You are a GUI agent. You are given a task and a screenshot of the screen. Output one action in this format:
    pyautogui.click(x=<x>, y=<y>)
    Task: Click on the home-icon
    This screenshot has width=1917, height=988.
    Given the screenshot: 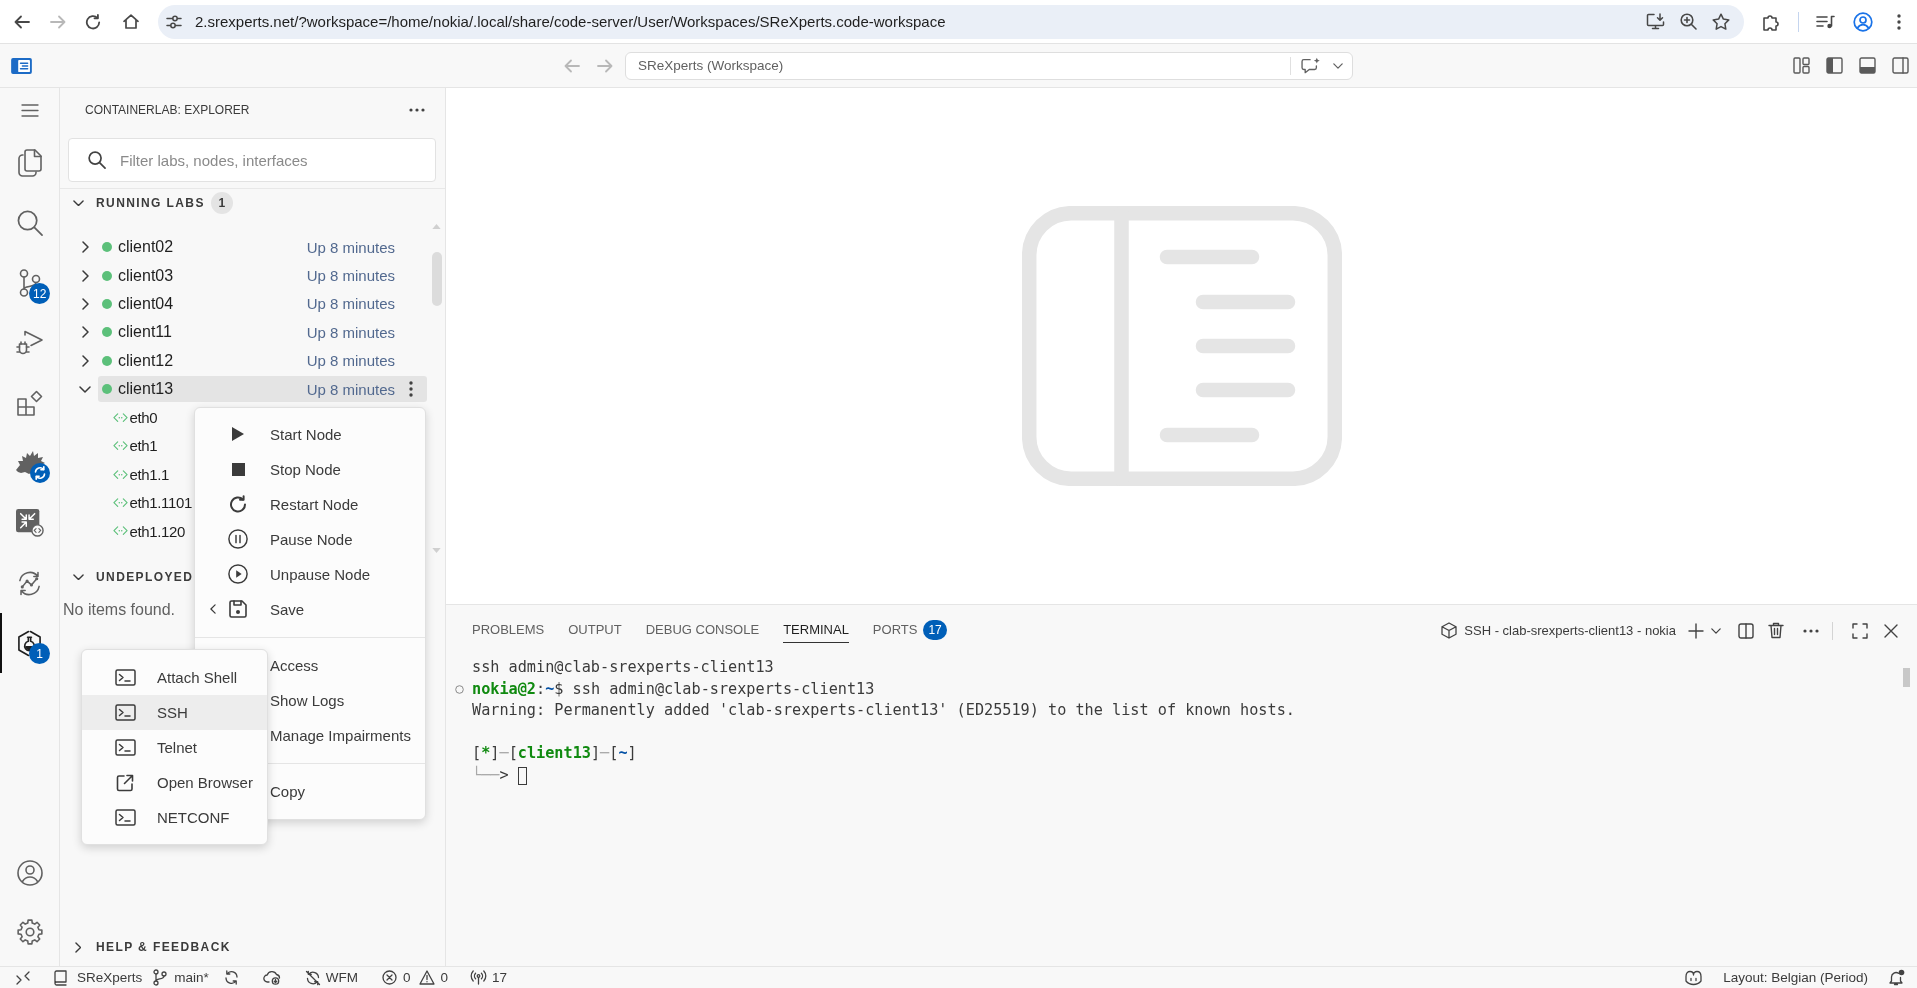 What is the action you would take?
    pyautogui.click(x=131, y=21)
    